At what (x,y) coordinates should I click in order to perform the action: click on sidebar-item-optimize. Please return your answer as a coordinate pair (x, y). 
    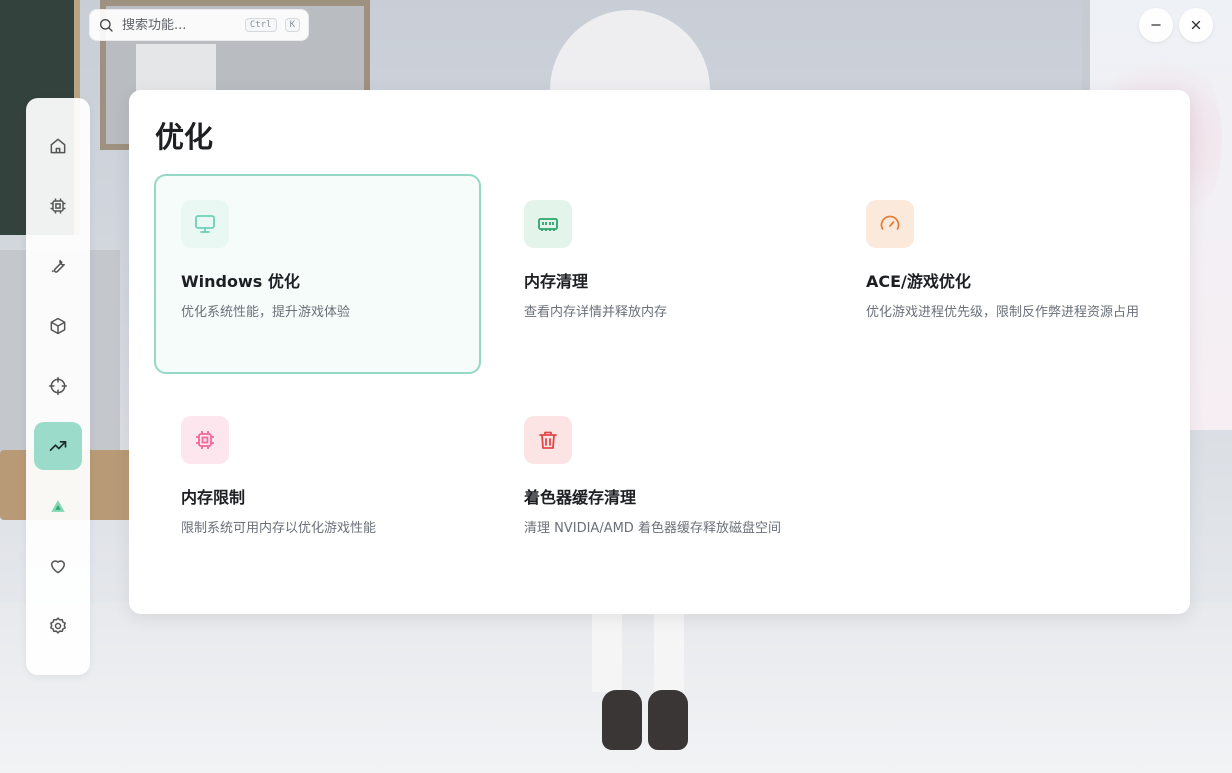
    Looking at the image, I should click on (58, 446).